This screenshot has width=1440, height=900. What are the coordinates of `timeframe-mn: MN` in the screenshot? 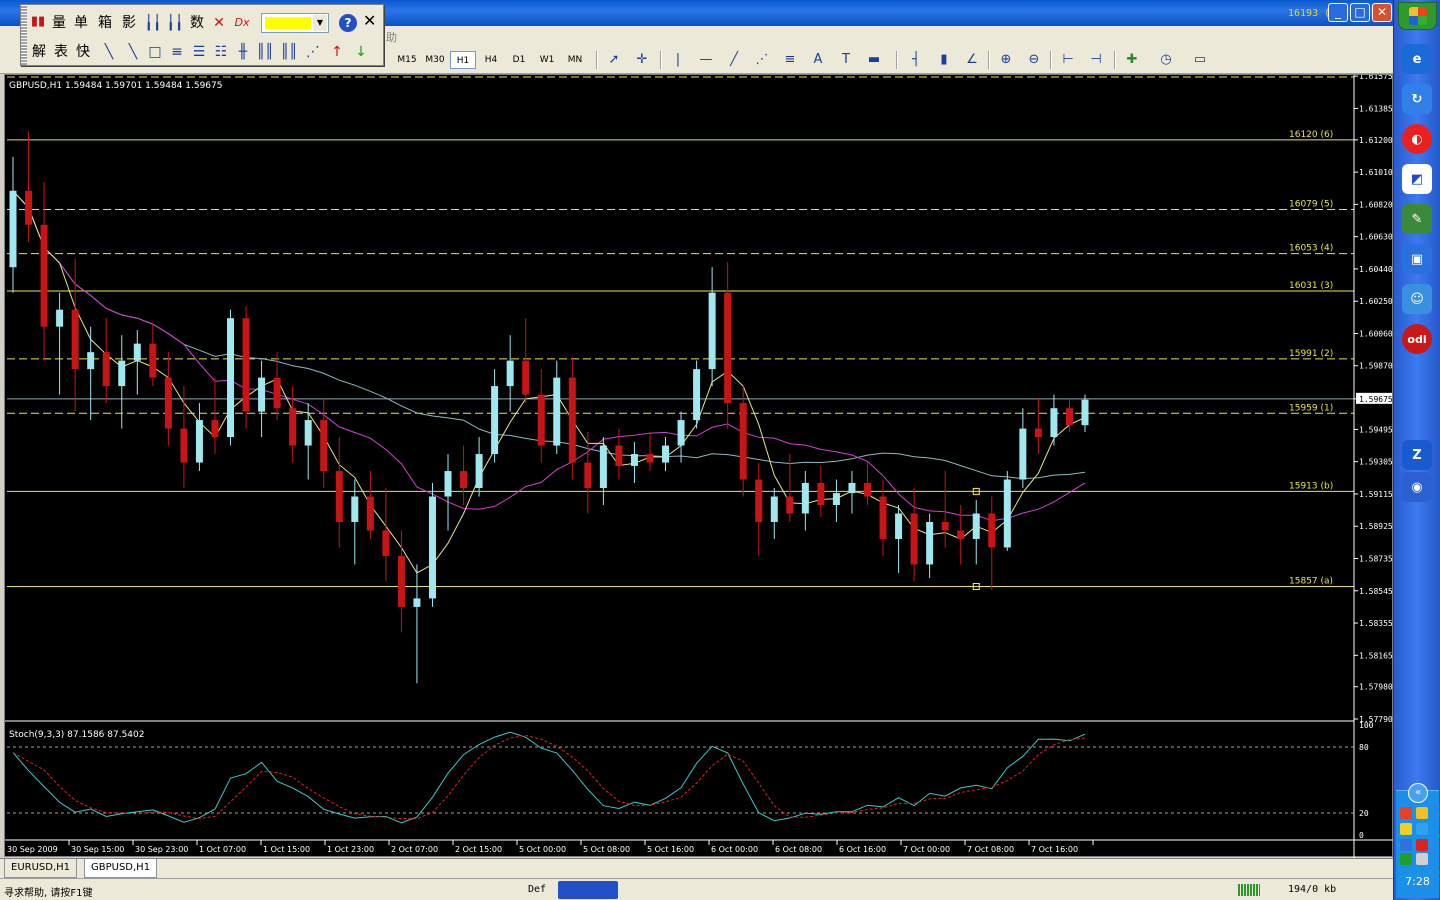 It's located at (575, 60).